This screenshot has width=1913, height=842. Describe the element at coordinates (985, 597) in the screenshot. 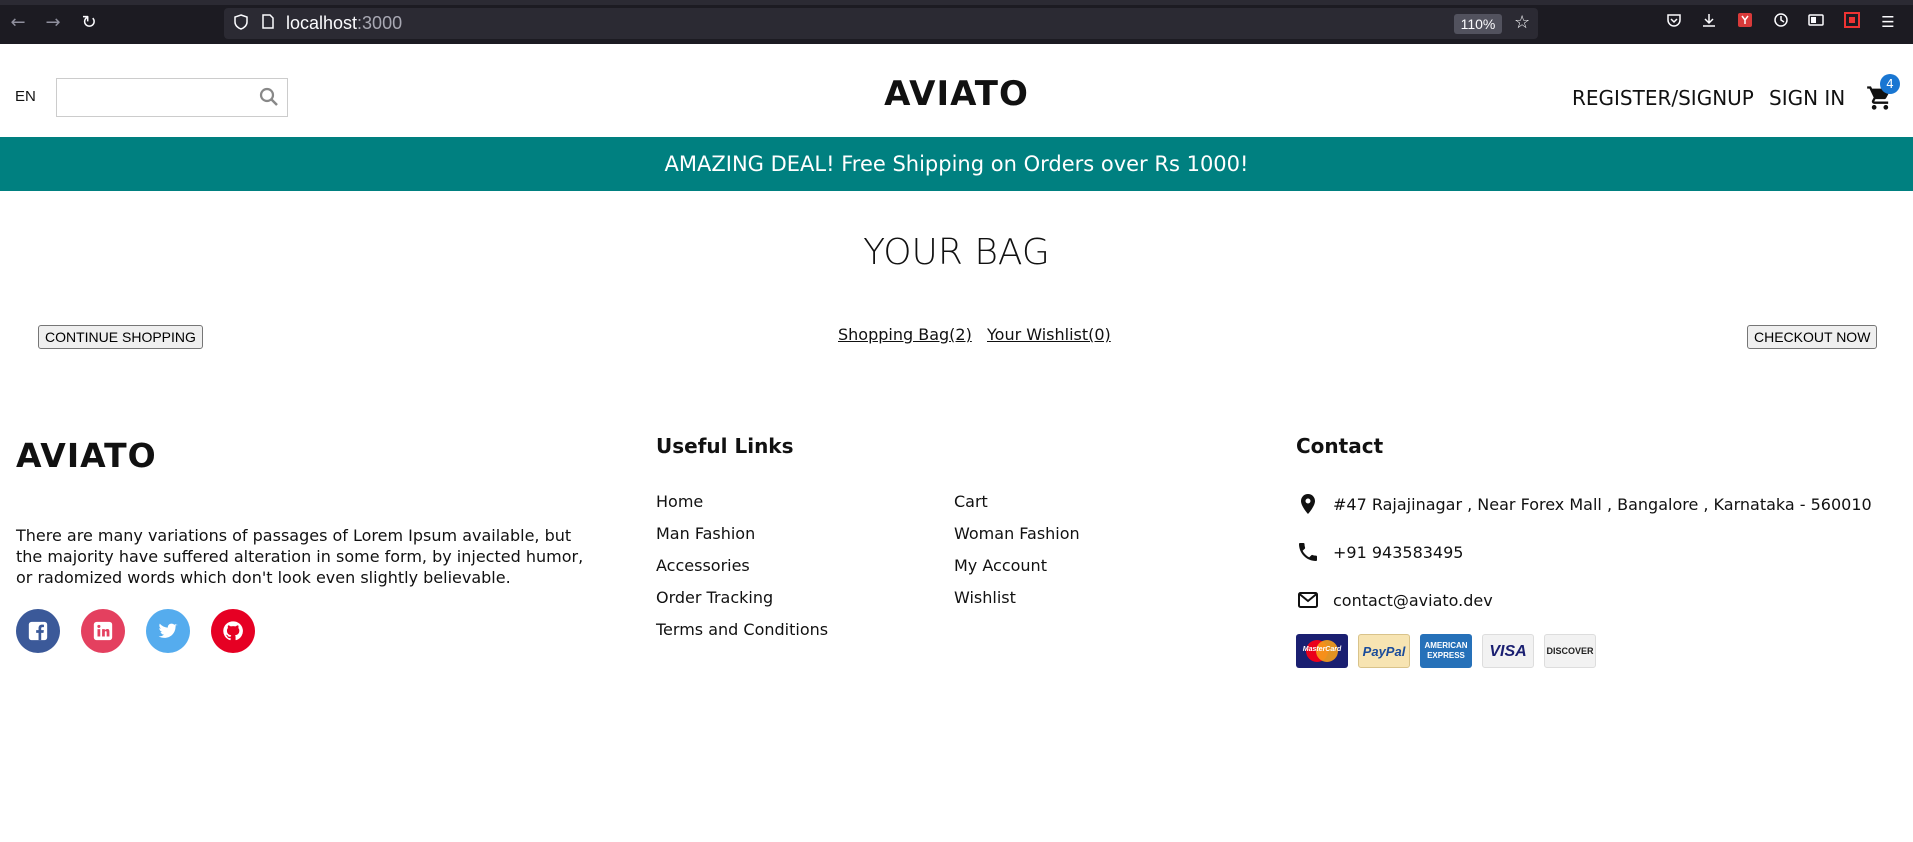

I see `footer-link-wishlist: Wishlist` at that location.